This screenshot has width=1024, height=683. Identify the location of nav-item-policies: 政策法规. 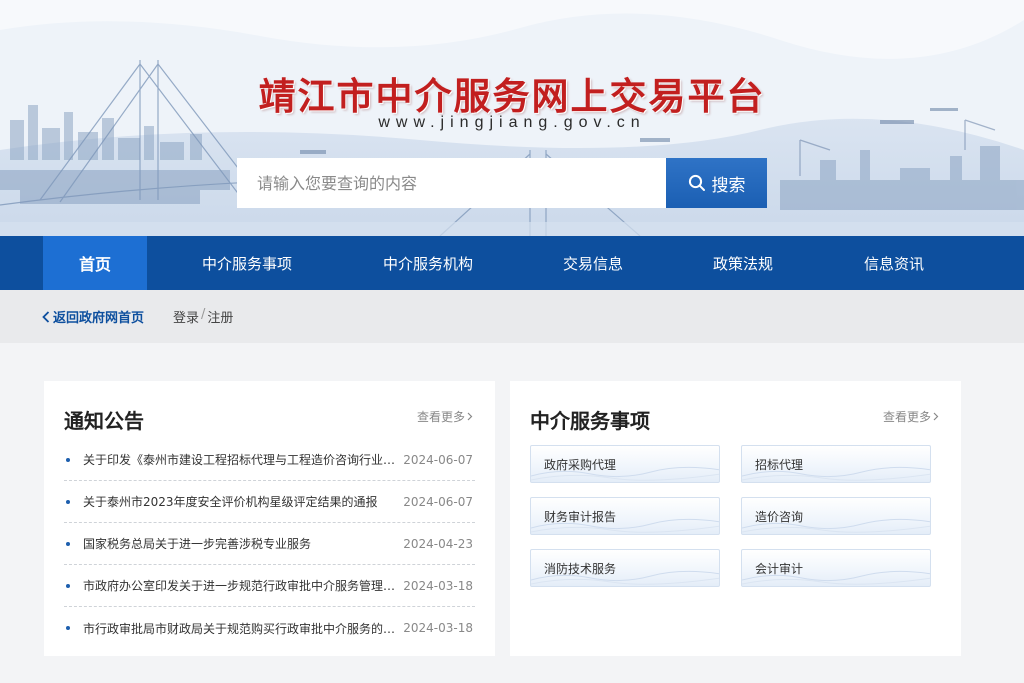
(743, 263).